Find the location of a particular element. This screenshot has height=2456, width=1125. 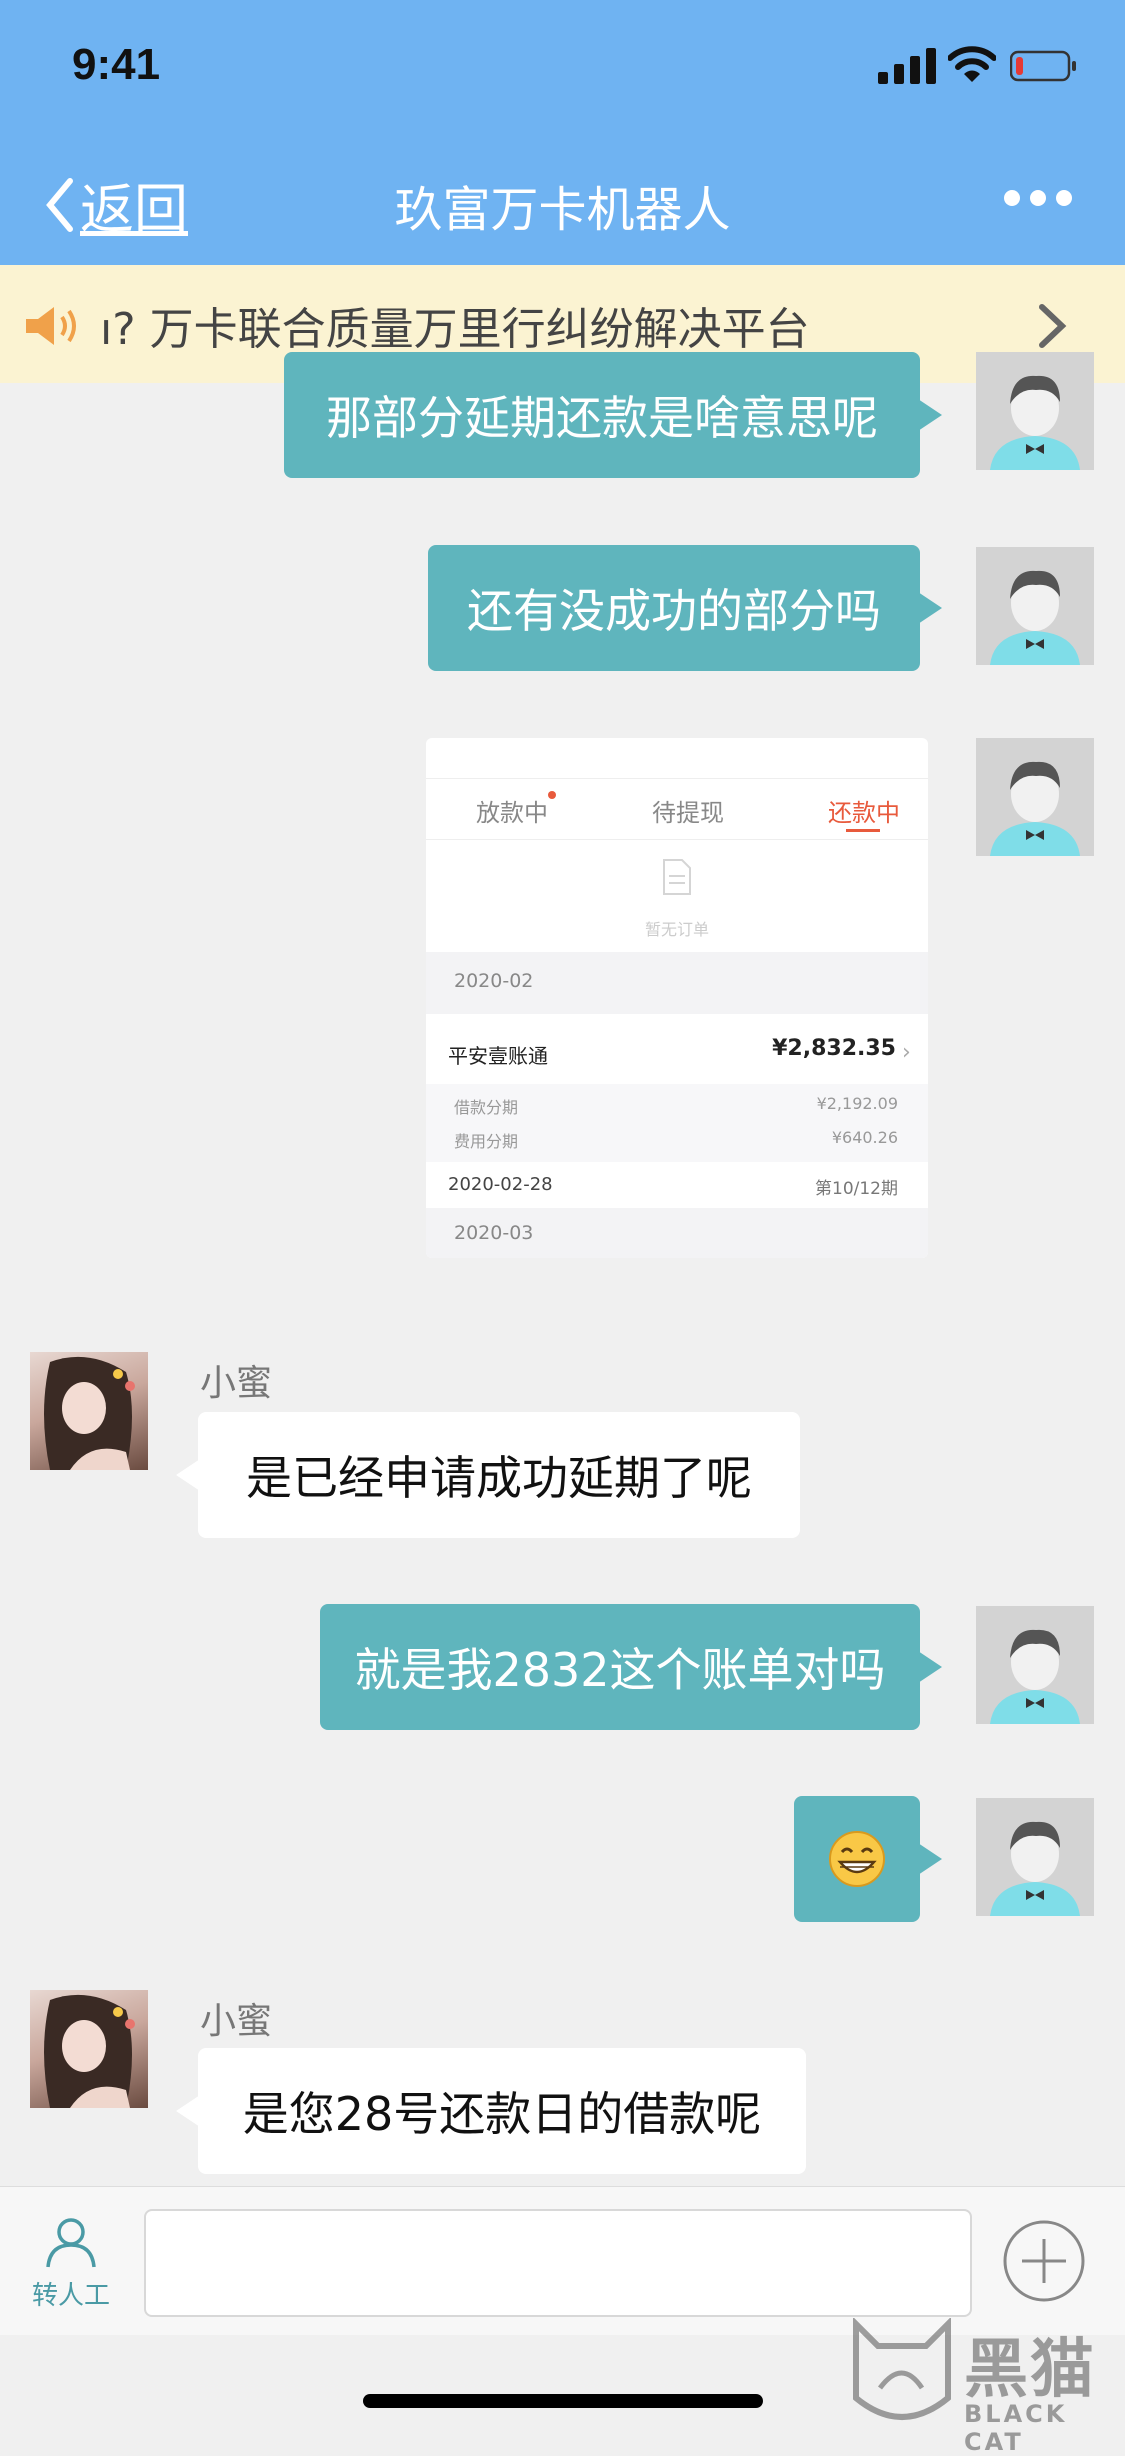

user-message-bubble: 那部分延期还款是啥意思呢 is located at coordinates (613, 415).